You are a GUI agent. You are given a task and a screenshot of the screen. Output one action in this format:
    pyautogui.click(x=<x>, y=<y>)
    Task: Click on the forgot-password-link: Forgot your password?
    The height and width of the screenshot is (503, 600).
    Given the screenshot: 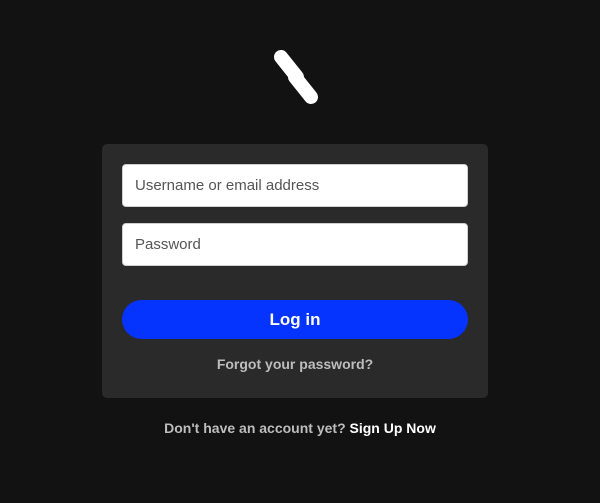 What is the action you would take?
    pyautogui.click(x=295, y=364)
    